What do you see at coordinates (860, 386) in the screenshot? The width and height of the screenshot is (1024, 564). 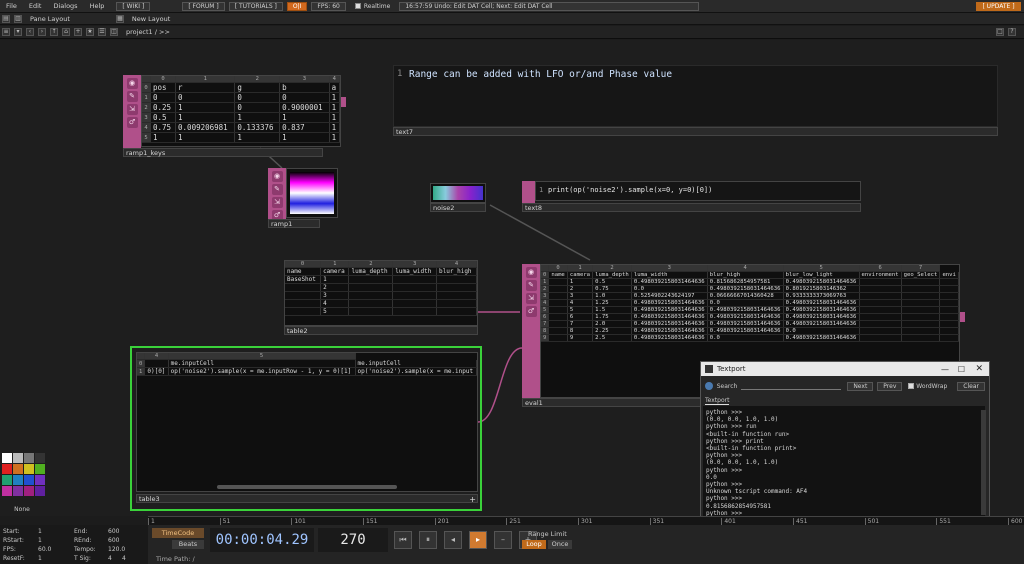 I see `next-button: Next` at bounding box center [860, 386].